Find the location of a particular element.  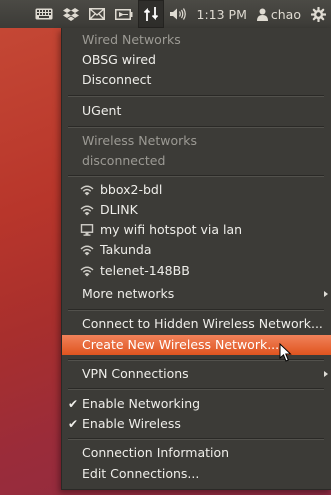

volume-indicator is located at coordinates (178, 14).